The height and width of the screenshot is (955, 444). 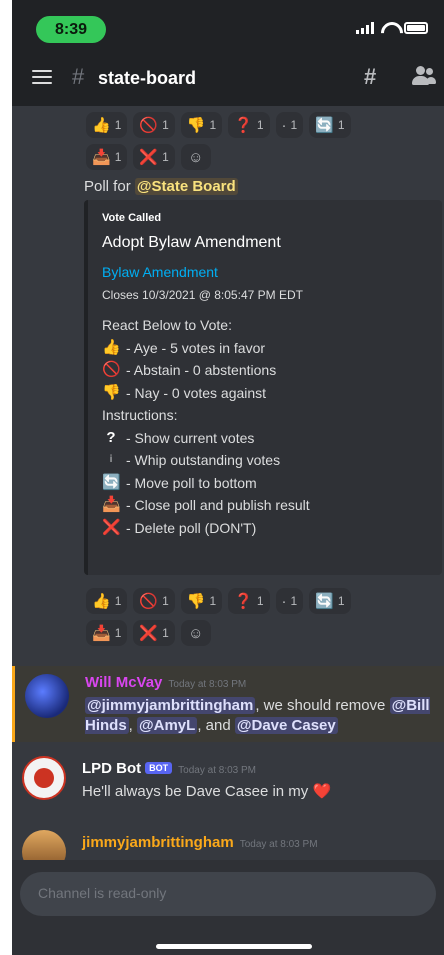 I want to click on embed-line: 📥 - Close poll and publish result, so click(x=206, y=505).